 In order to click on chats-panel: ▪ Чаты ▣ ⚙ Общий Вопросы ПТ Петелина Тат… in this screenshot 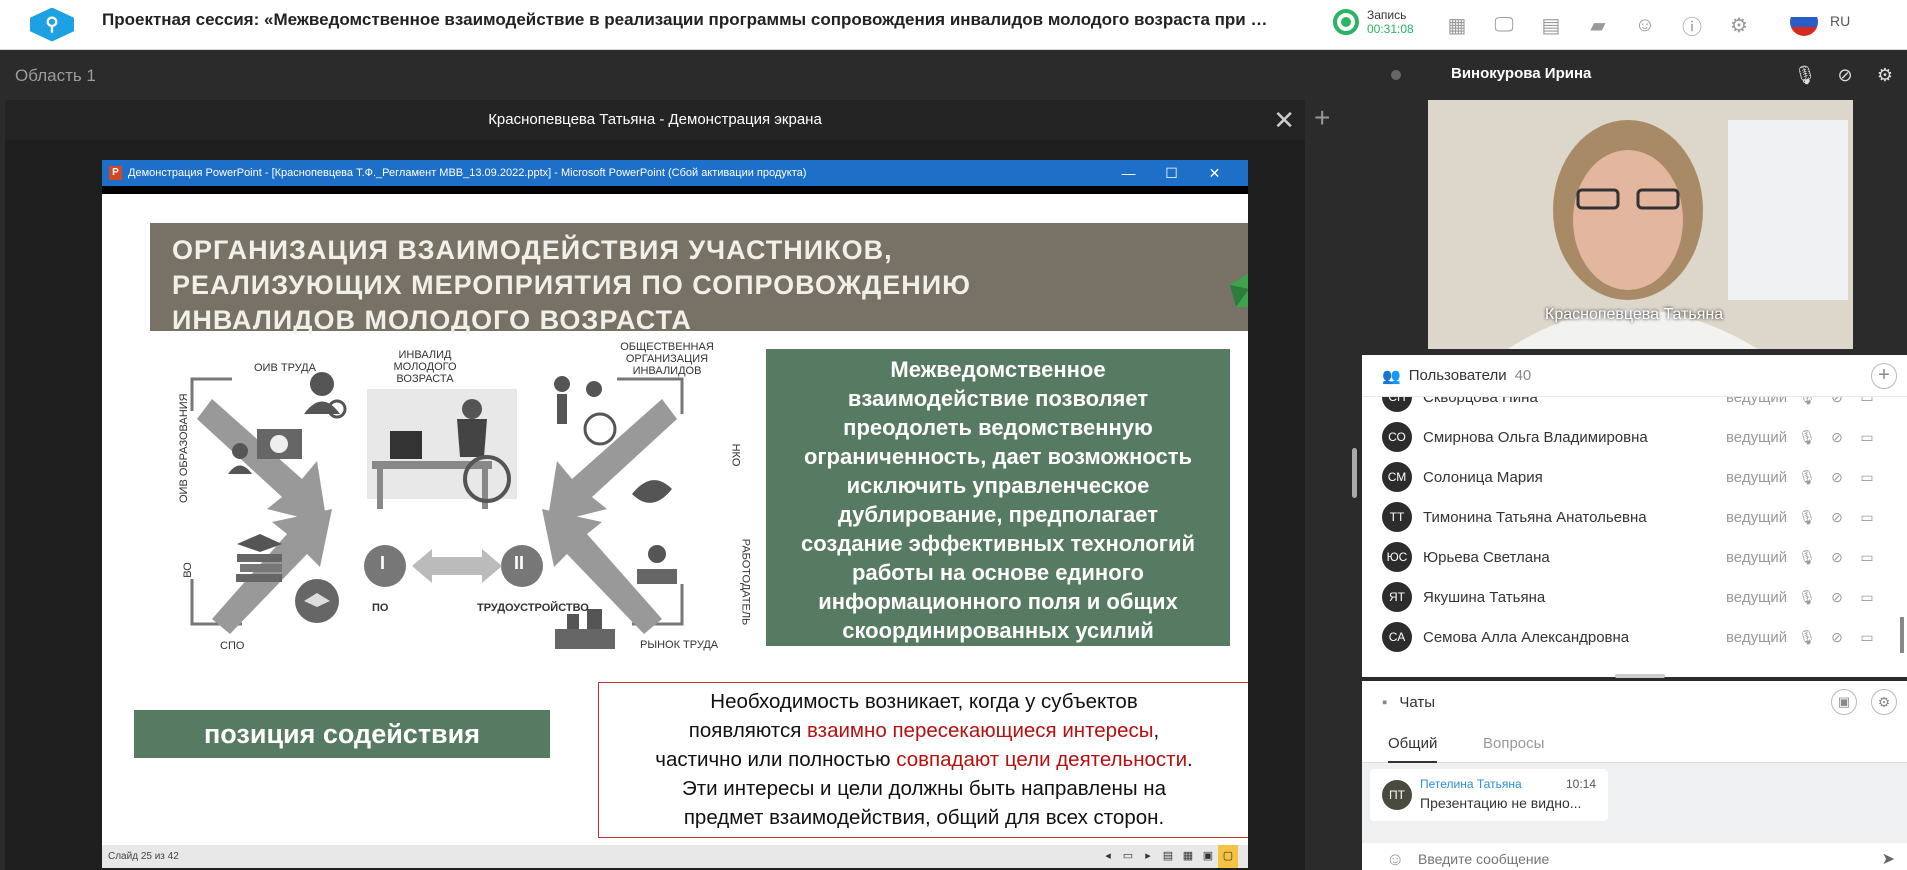, I will do `click(1634, 775)`.